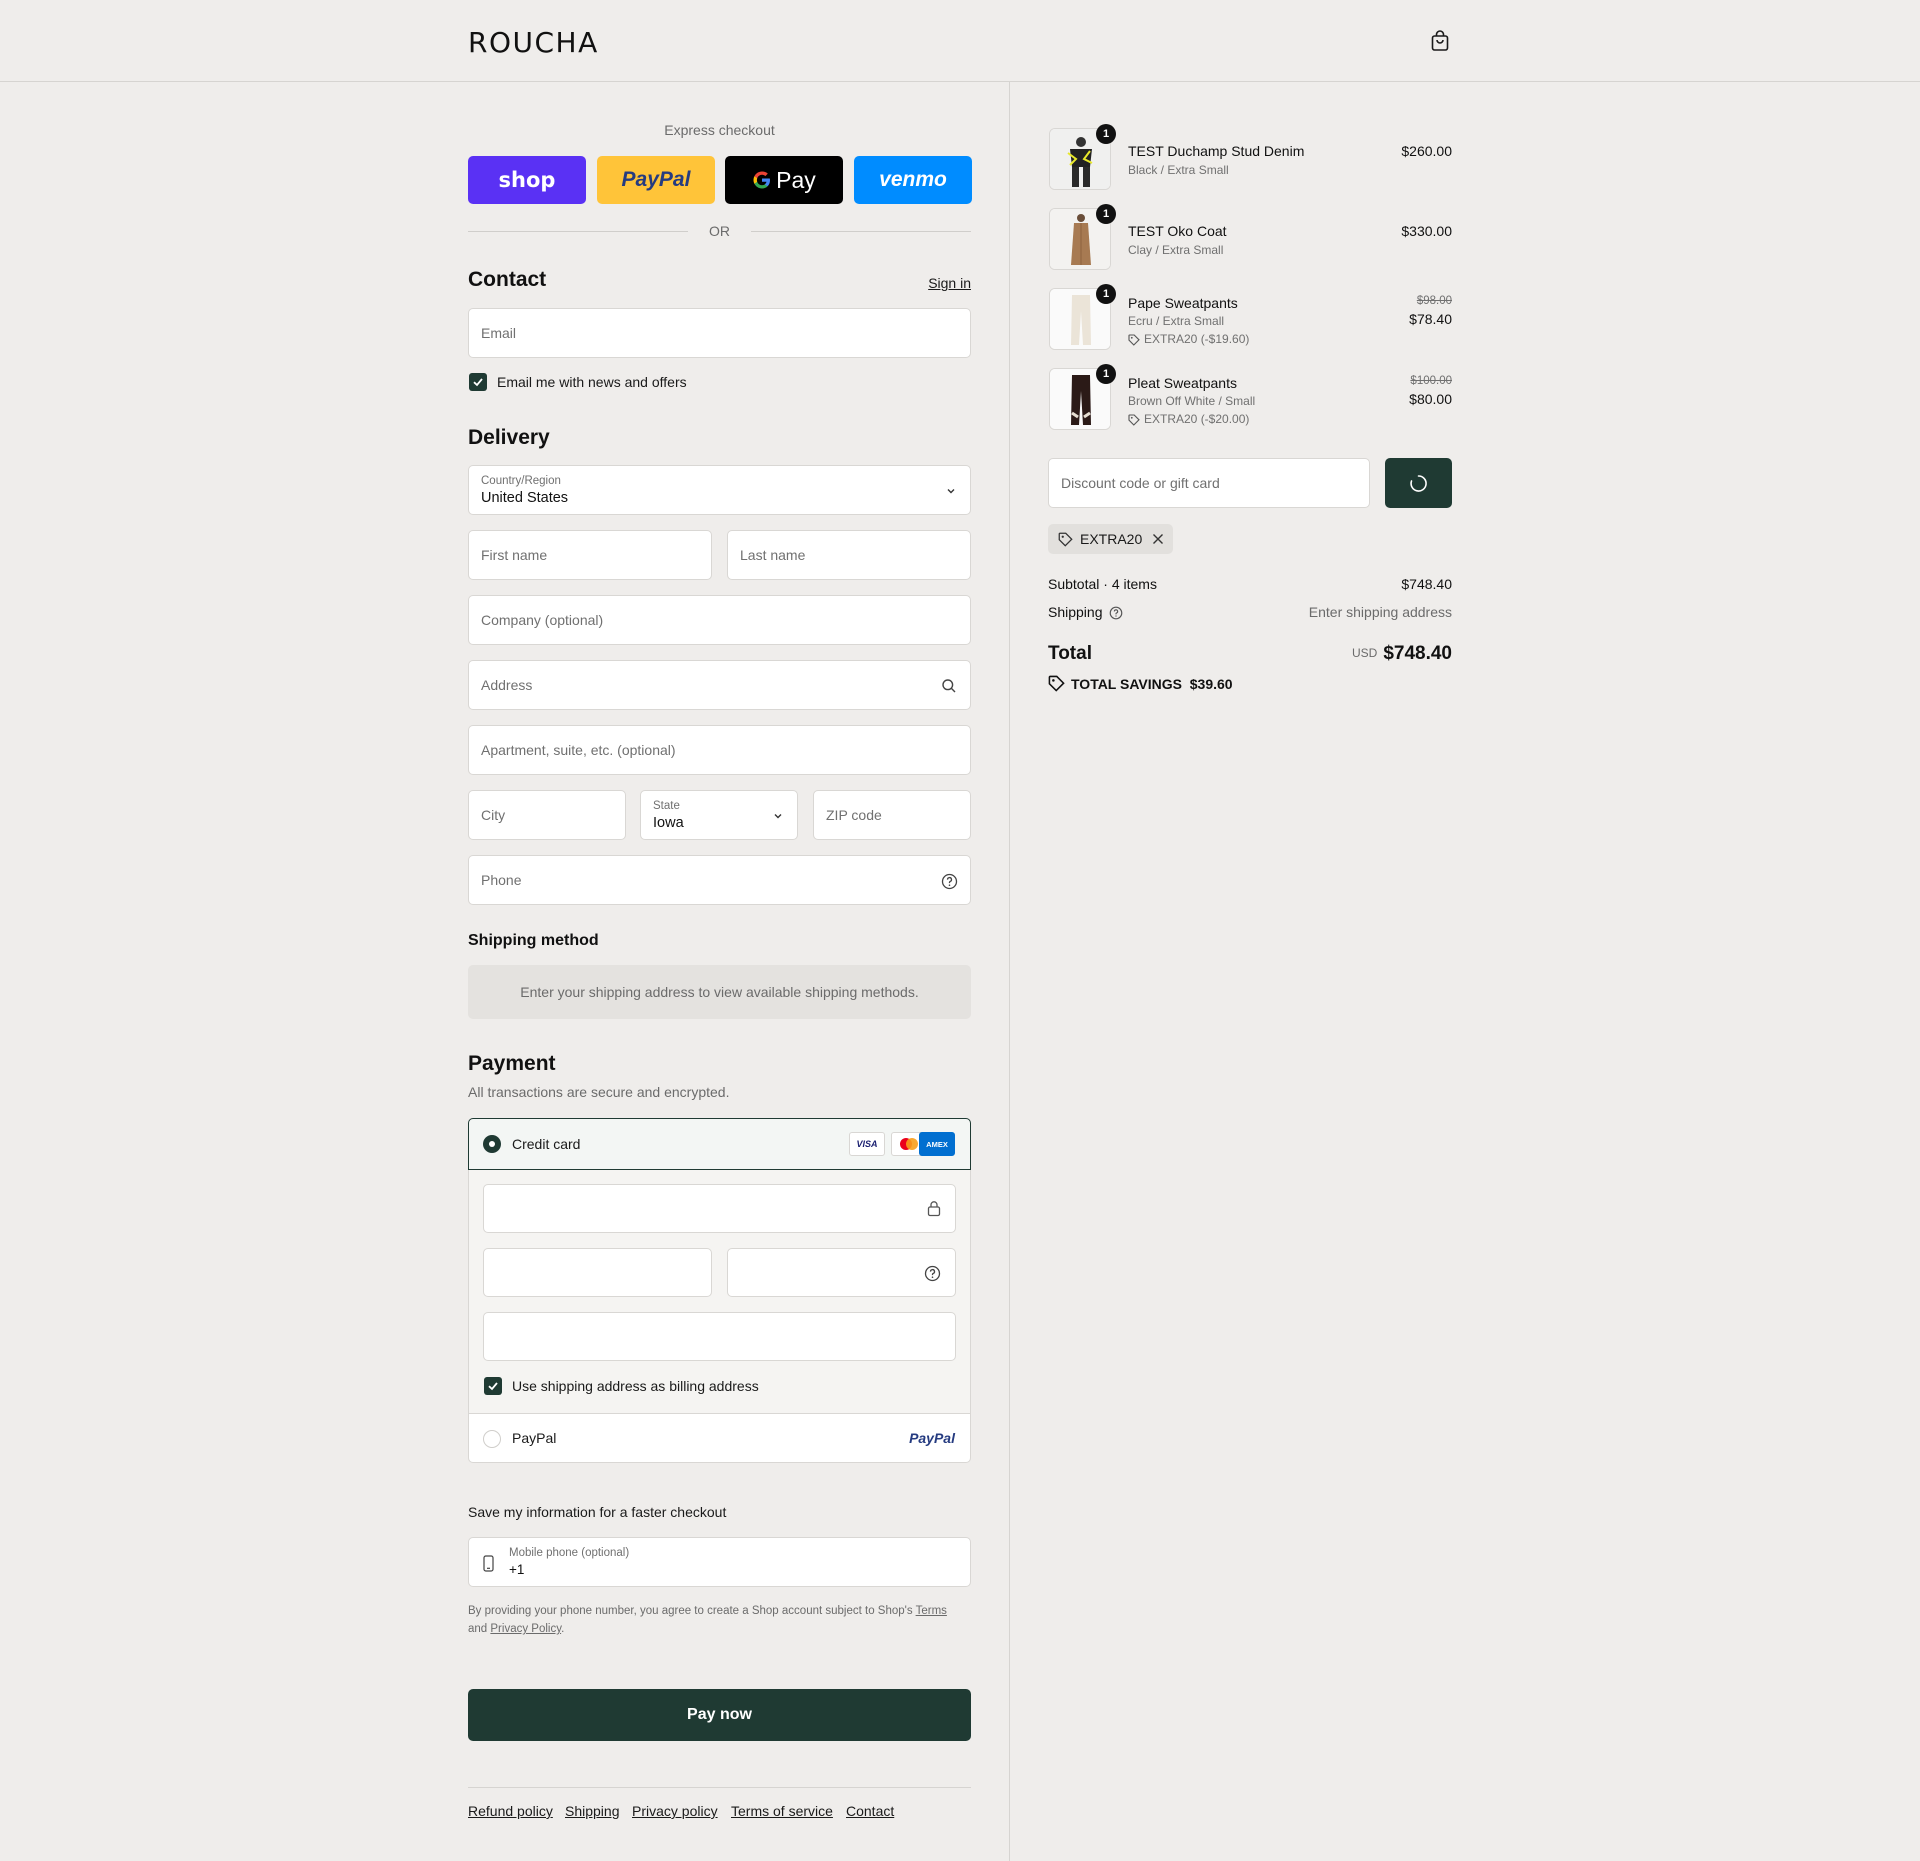 The image size is (1920, 1861). I want to click on country-label: Country/Region, so click(521, 481).